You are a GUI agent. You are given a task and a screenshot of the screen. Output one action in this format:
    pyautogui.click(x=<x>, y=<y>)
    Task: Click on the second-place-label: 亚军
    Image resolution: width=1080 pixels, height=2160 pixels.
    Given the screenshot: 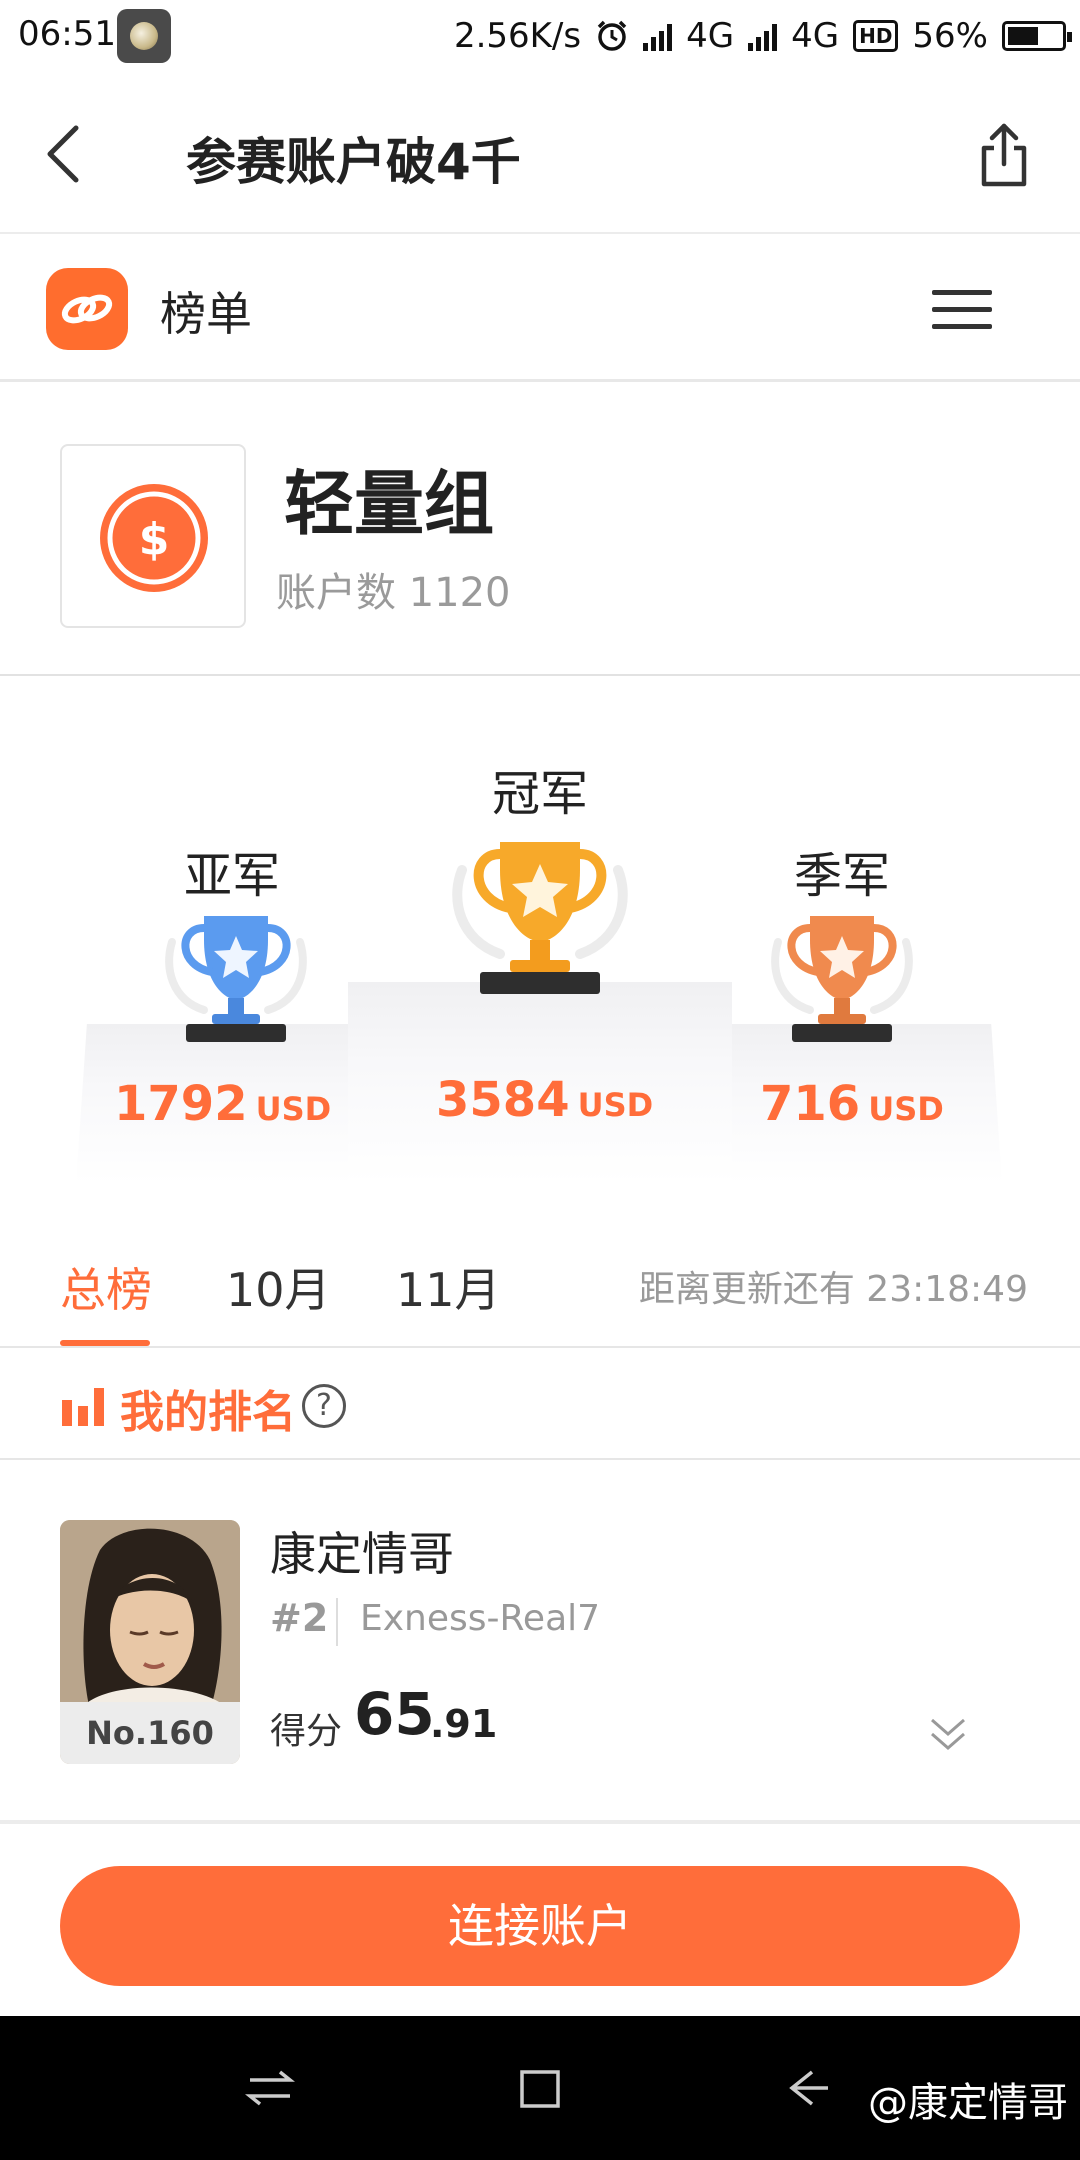 What is the action you would take?
    pyautogui.click(x=232, y=876)
    